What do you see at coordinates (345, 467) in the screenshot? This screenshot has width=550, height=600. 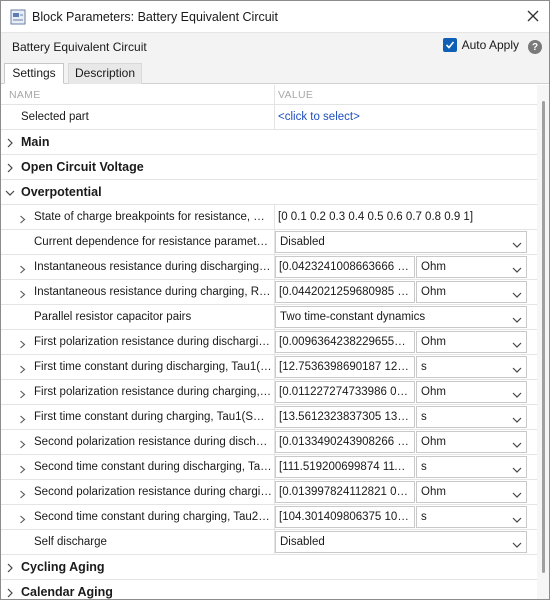 I see `tau2-discharging-field: [111.519200699874 111.5192` at bounding box center [345, 467].